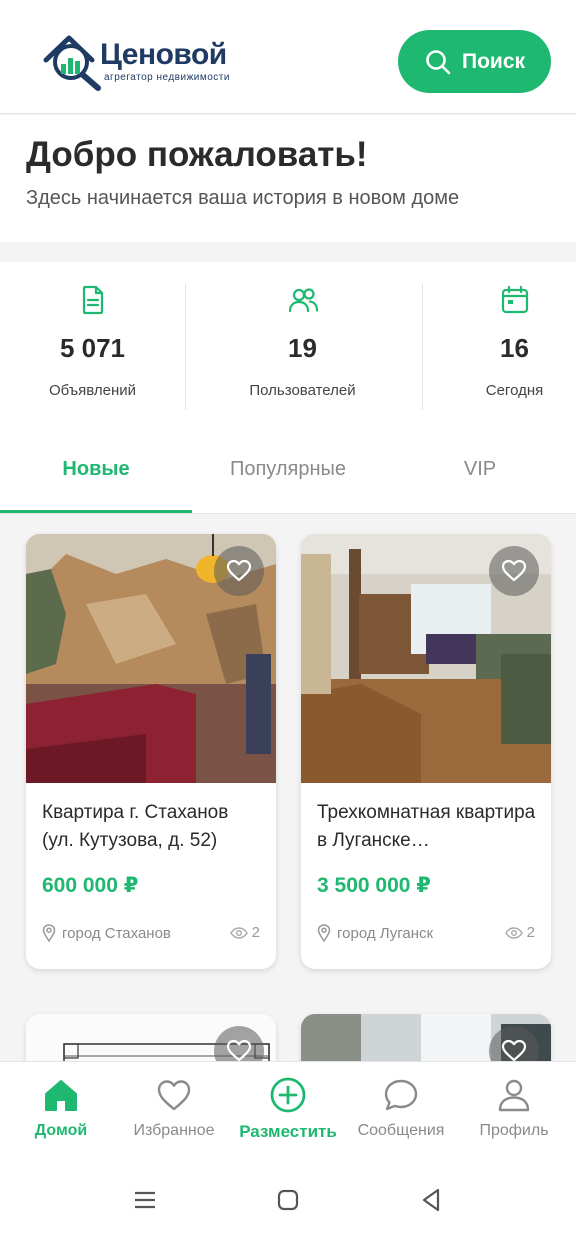 The width and height of the screenshot is (576, 1237). I want to click on search-icon, so click(438, 61).